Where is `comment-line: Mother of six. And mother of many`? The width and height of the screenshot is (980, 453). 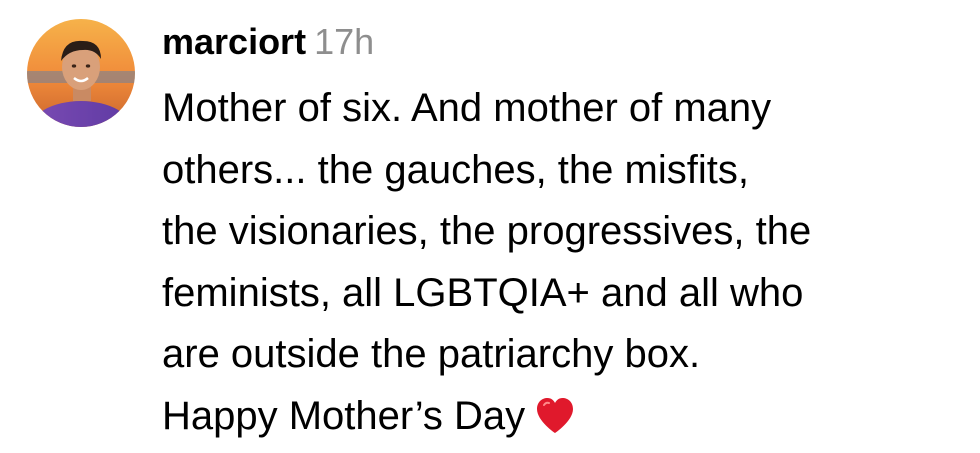
comment-line: Mother of six. And mother of many is located at coordinates (567, 109).